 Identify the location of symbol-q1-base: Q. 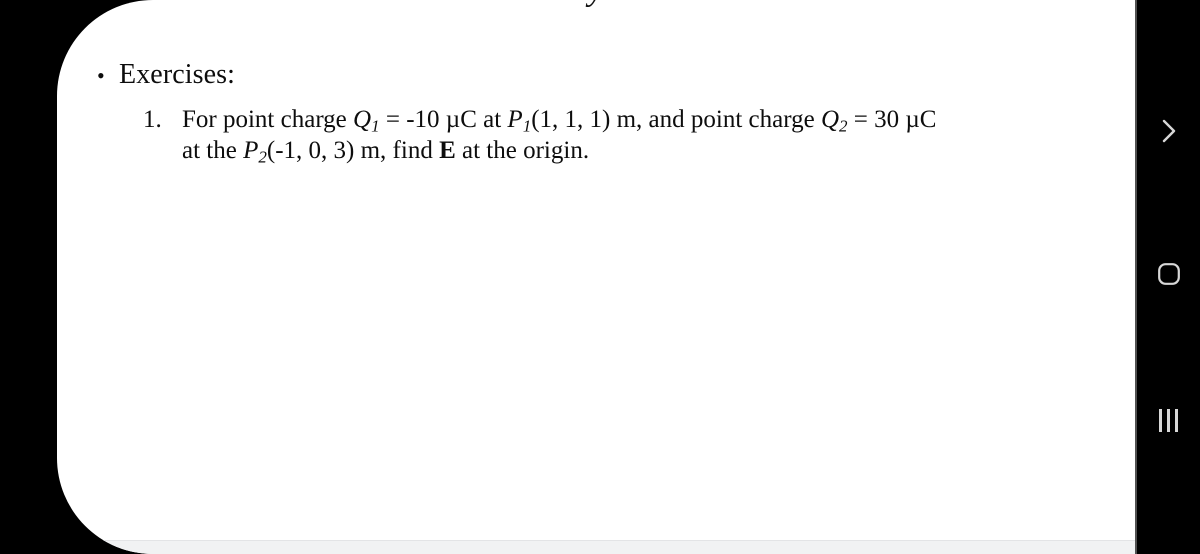
(362, 119).